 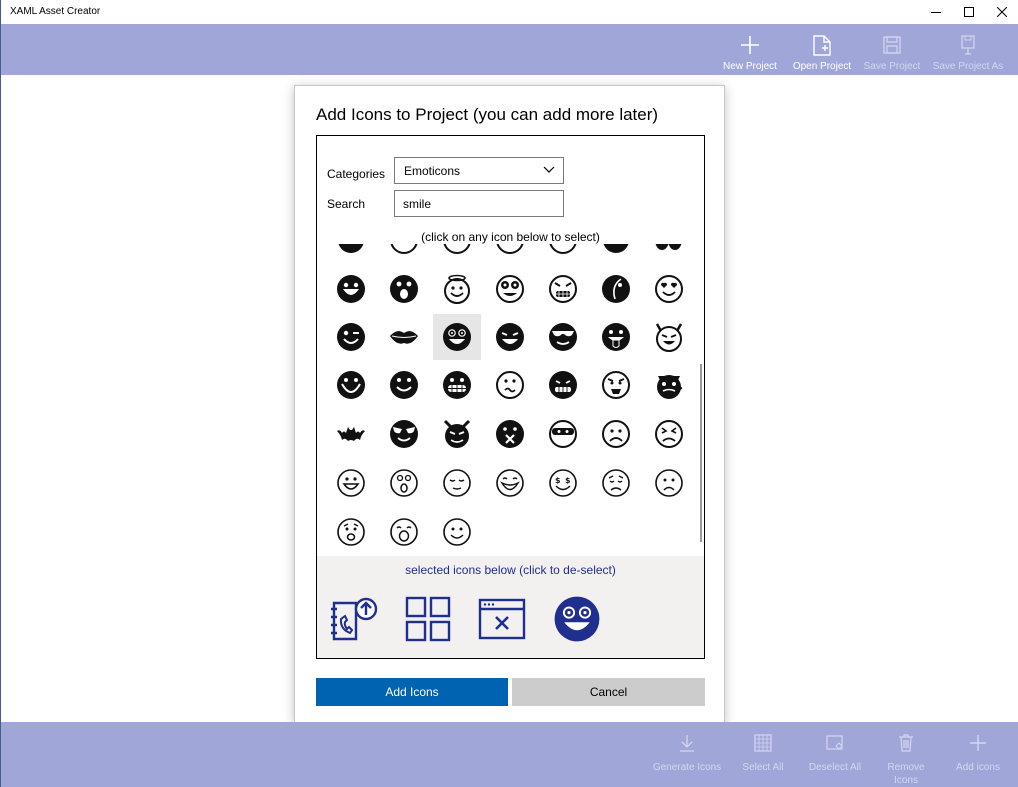 What do you see at coordinates (351, 289) in the screenshot?
I see `smile-open-icon` at bounding box center [351, 289].